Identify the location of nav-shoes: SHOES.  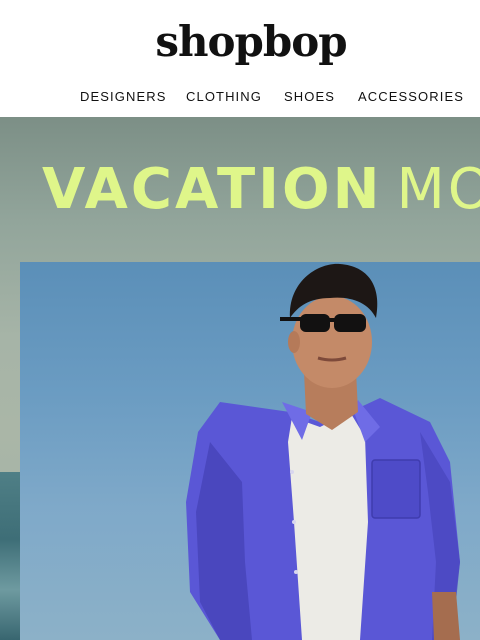
(309, 97).